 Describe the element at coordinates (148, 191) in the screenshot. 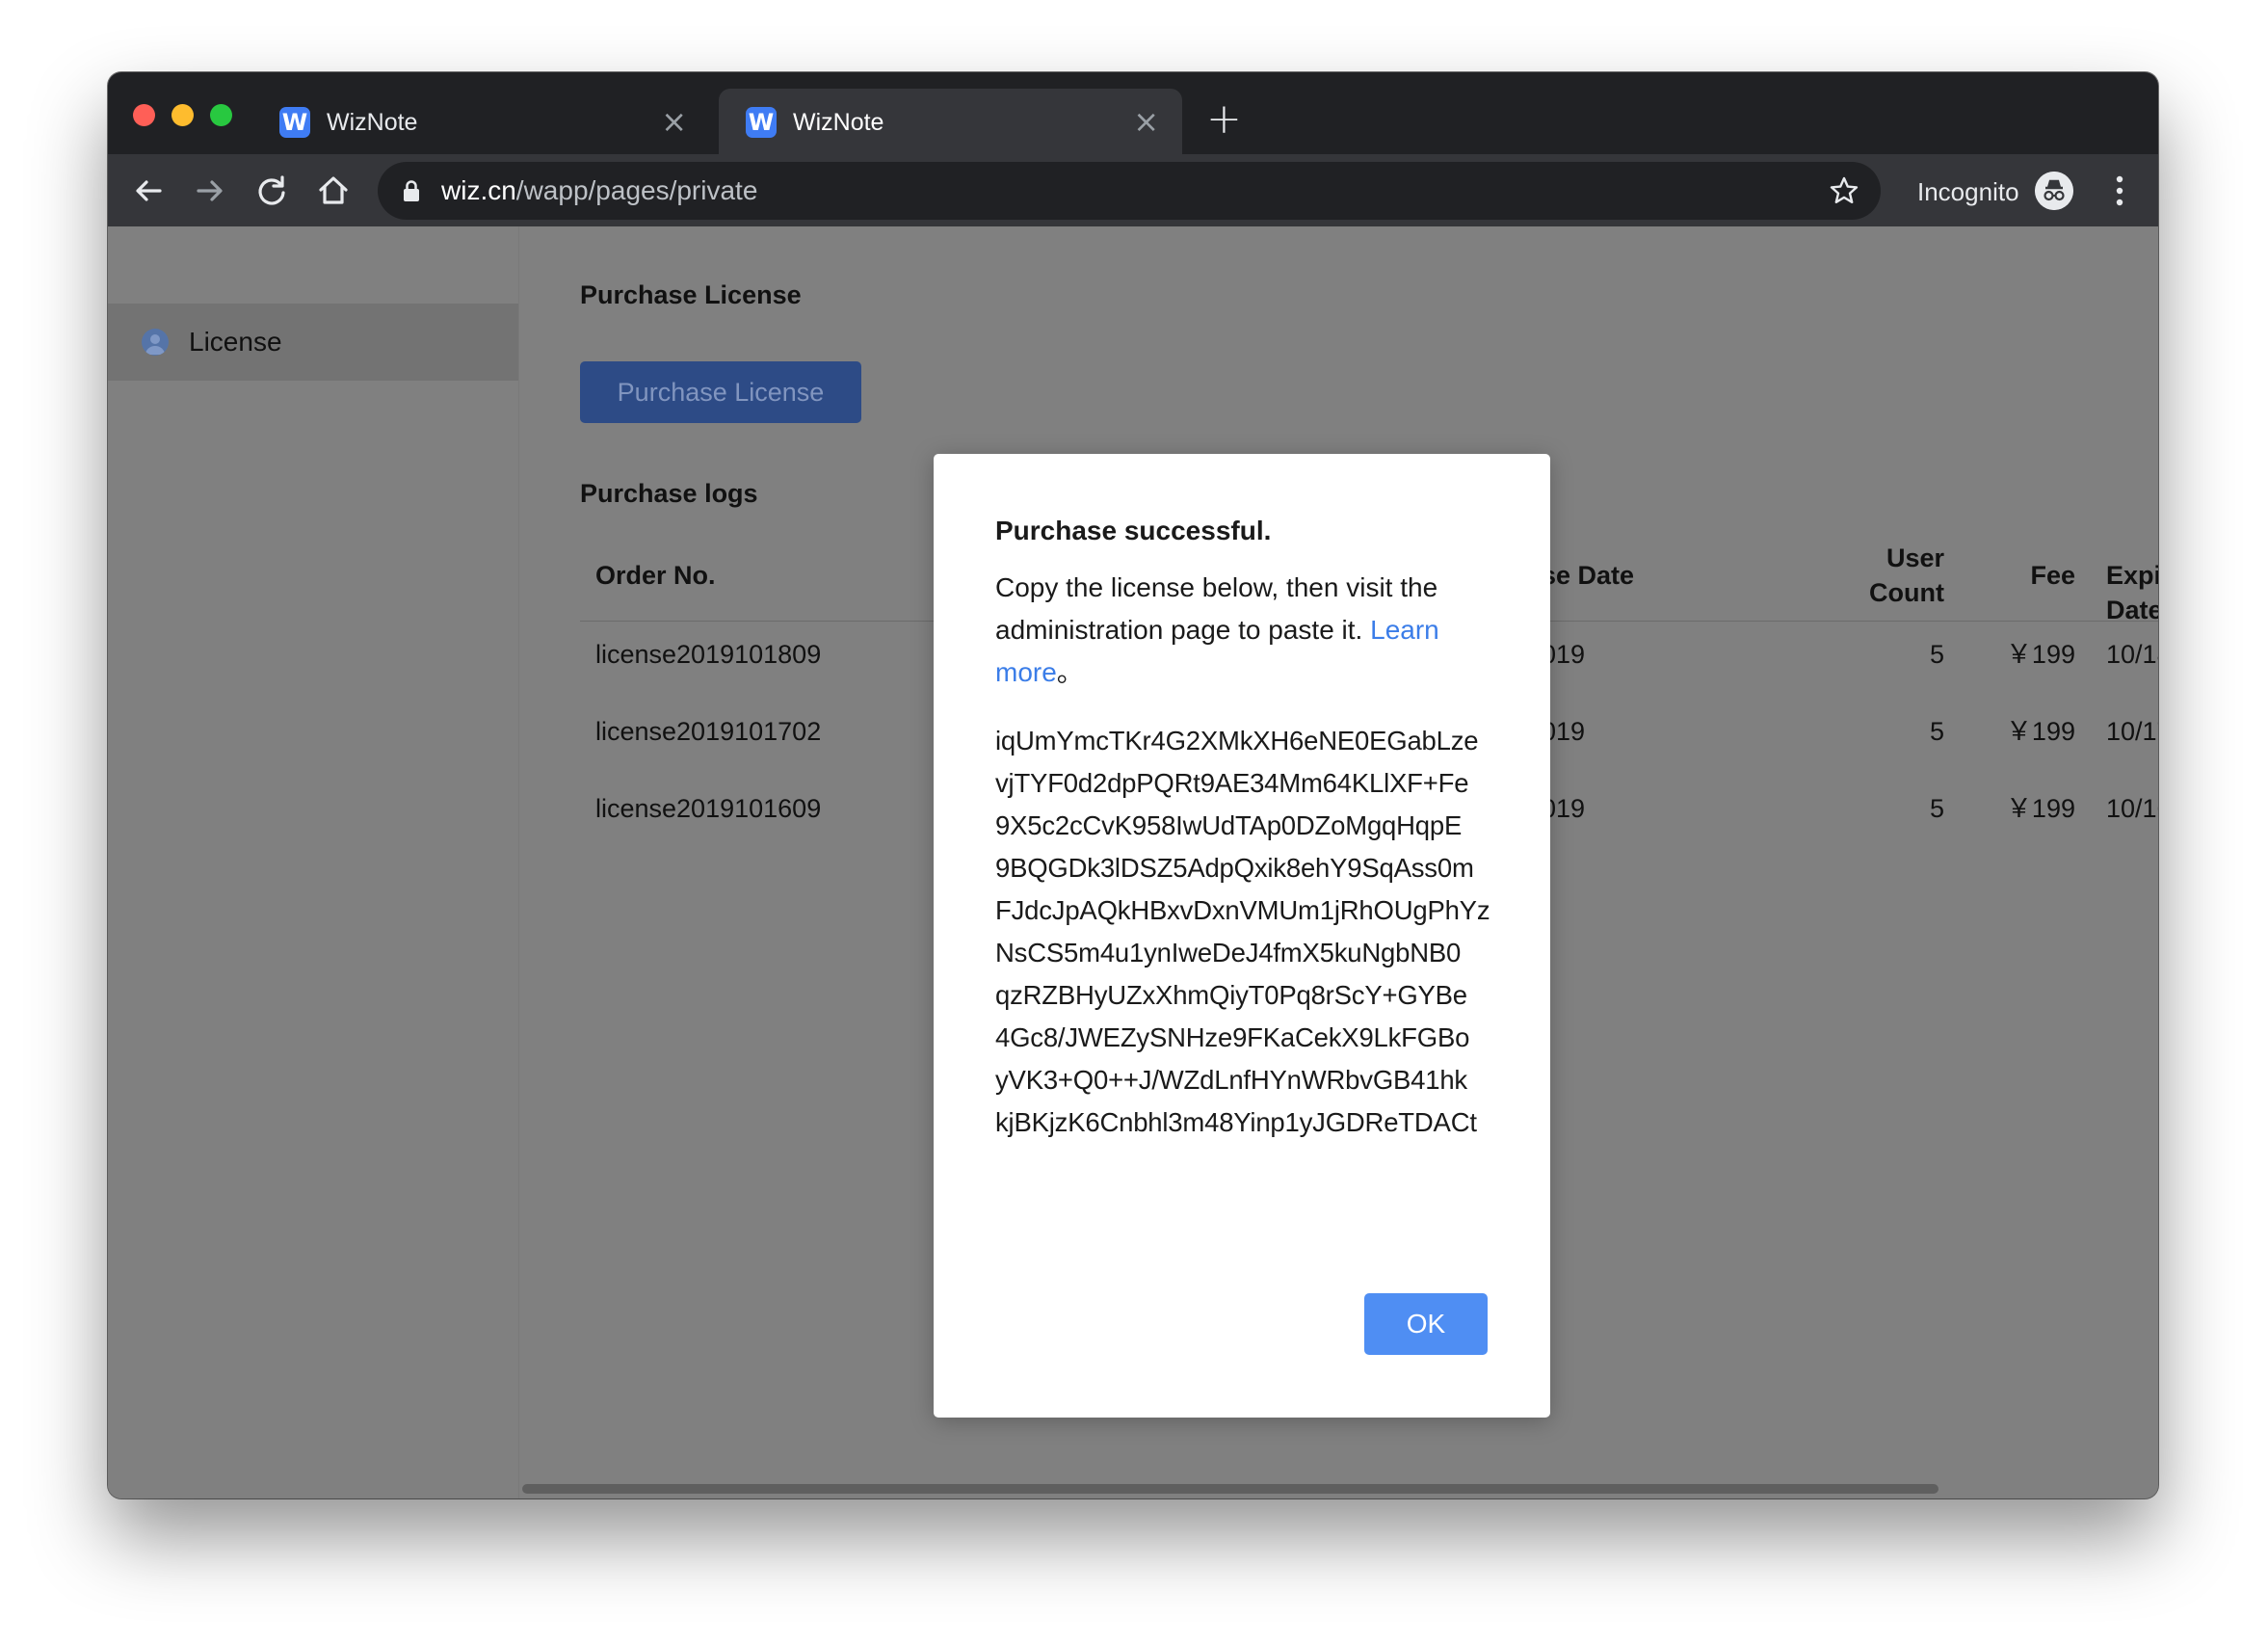

I see `back-icon` at that location.